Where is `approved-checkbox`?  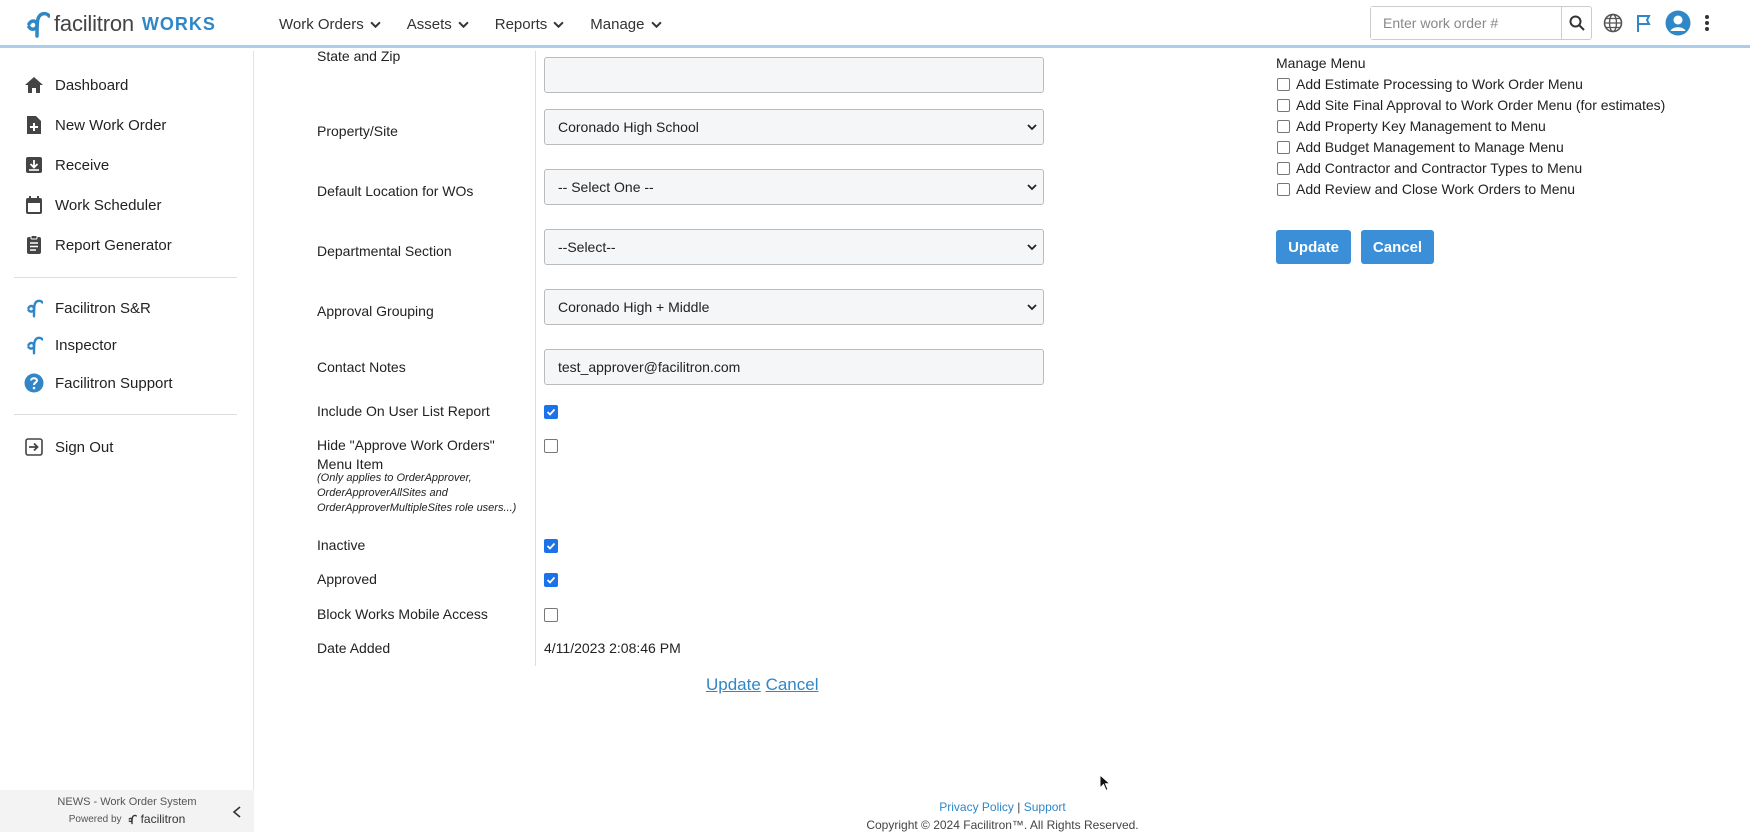
approved-checkbox is located at coordinates (551, 580).